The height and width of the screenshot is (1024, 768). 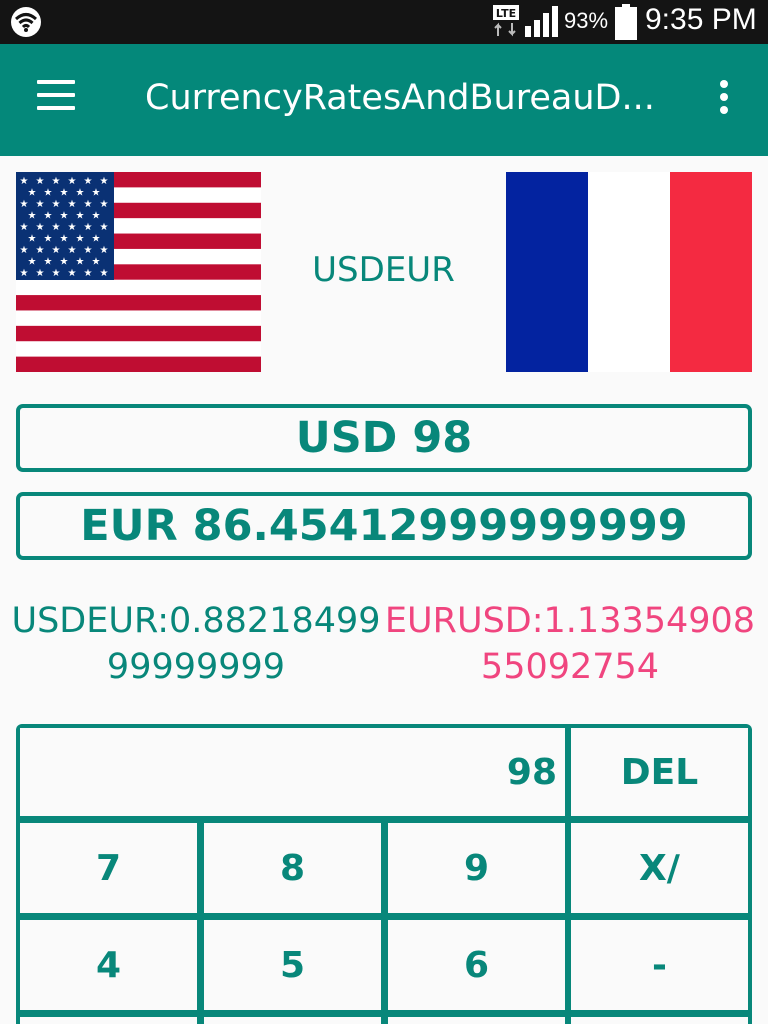 What do you see at coordinates (108, 965) in the screenshot?
I see `key-4: 4` at bounding box center [108, 965].